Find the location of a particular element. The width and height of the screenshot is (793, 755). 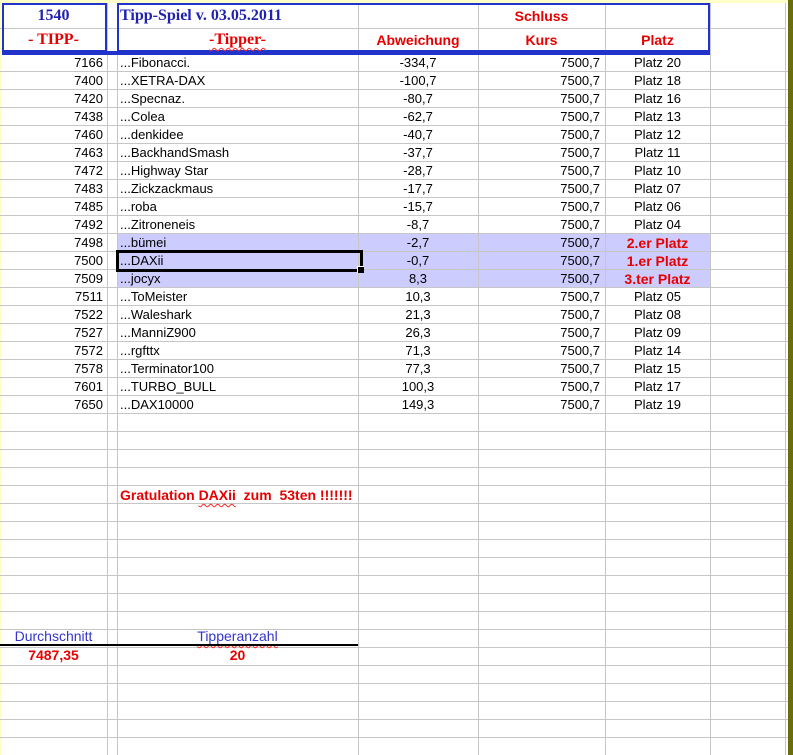

cell-tipp: 7509 is located at coordinates (51, 279).